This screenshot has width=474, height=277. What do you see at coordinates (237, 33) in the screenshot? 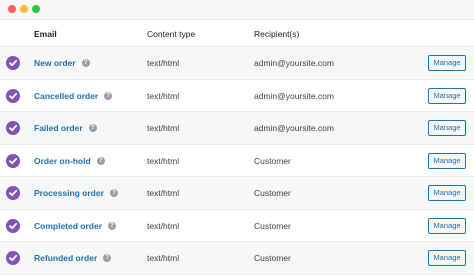
I see `table-header: Email Content type Recipient(s)` at bounding box center [237, 33].